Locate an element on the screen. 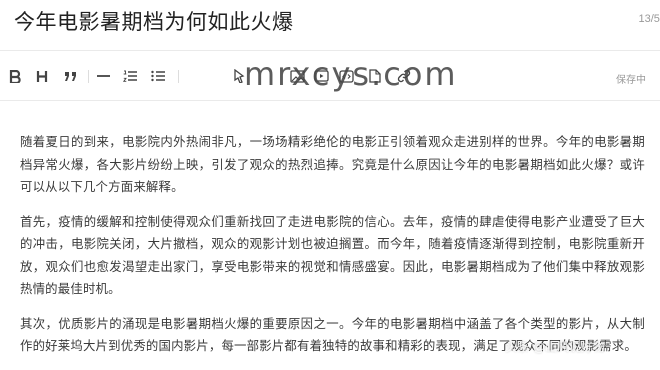 The height and width of the screenshot is (370, 660). format-painter-button is located at coordinates (239, 76).